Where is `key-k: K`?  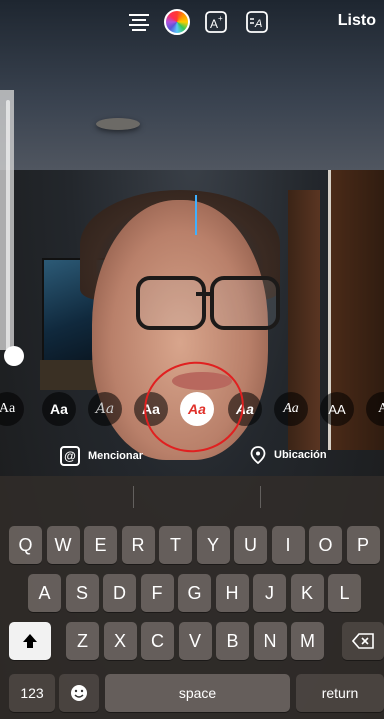
key-k: K is located at coordinates (307, 593).